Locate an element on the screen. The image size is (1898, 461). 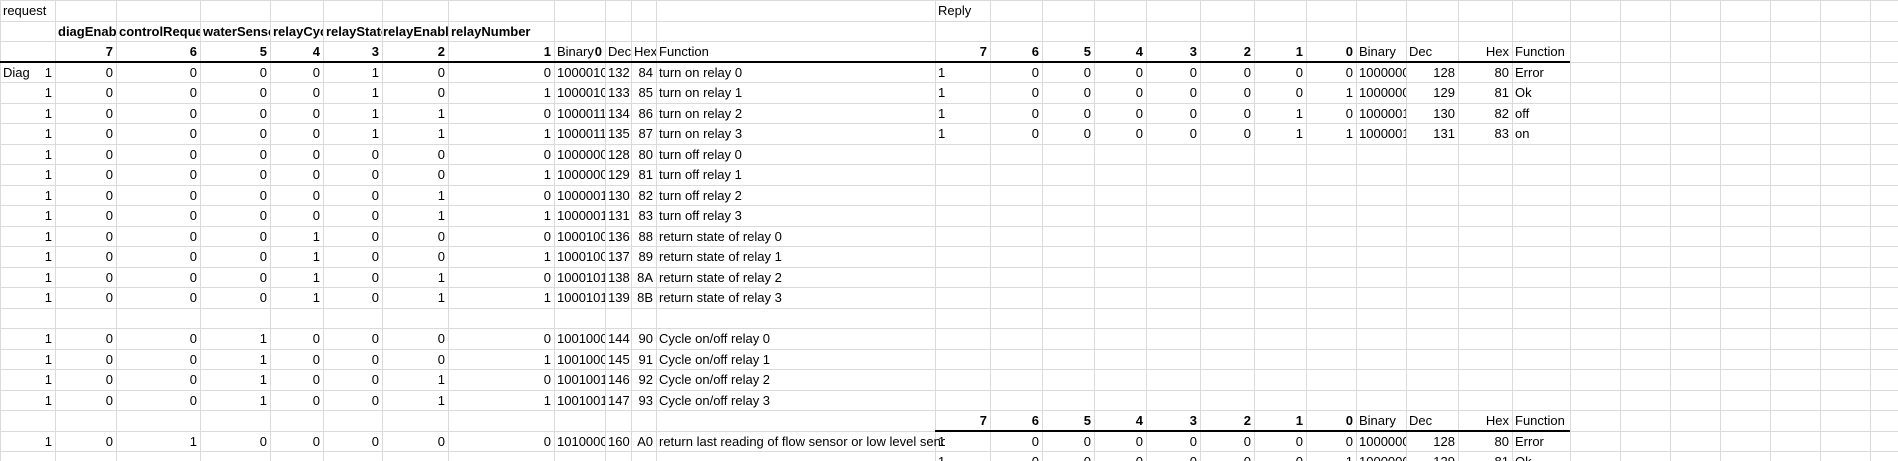
function-cell: Cycle on/off relay 3 is located at coordinates (800, 401).